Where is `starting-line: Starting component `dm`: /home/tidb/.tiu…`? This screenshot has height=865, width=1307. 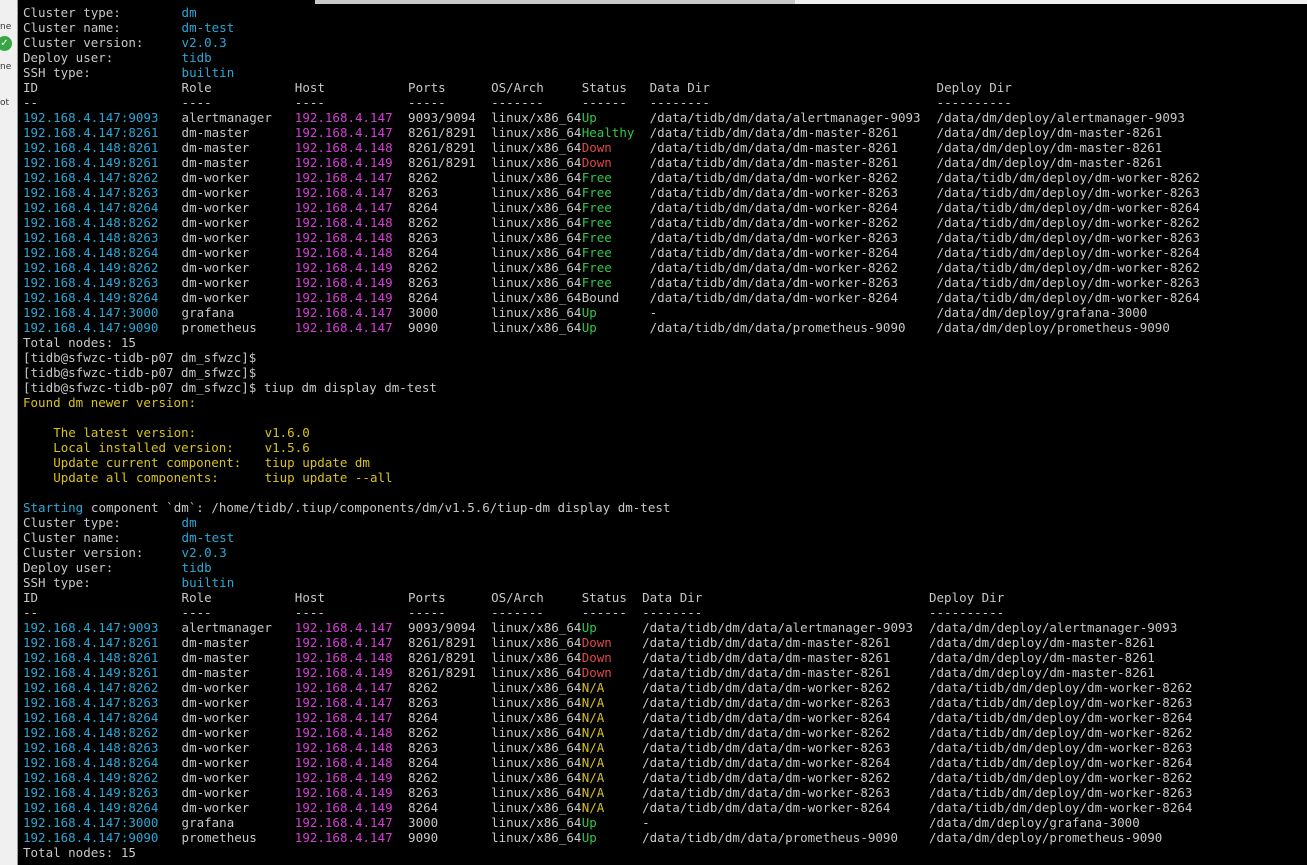 starting-line: Starting component `dm`: /home/tidb/.tiu… is located at coordinates (665, 507).